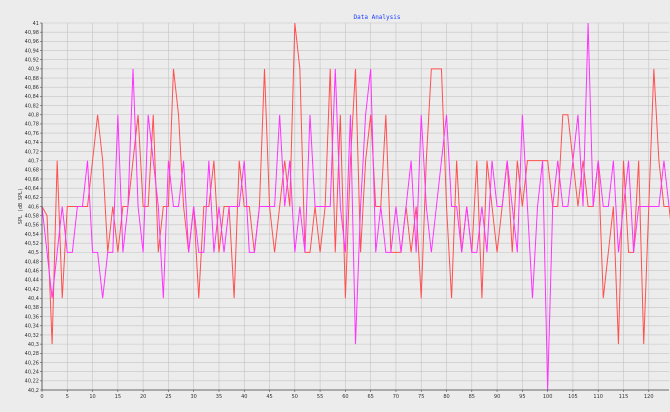 Image resolution: width=670 pixels, height=412 pixels. What do you see at coordinates (33, 116) in the screenshot?
I see `y-tick-label: 40,8` at bounding box center [33, 116].